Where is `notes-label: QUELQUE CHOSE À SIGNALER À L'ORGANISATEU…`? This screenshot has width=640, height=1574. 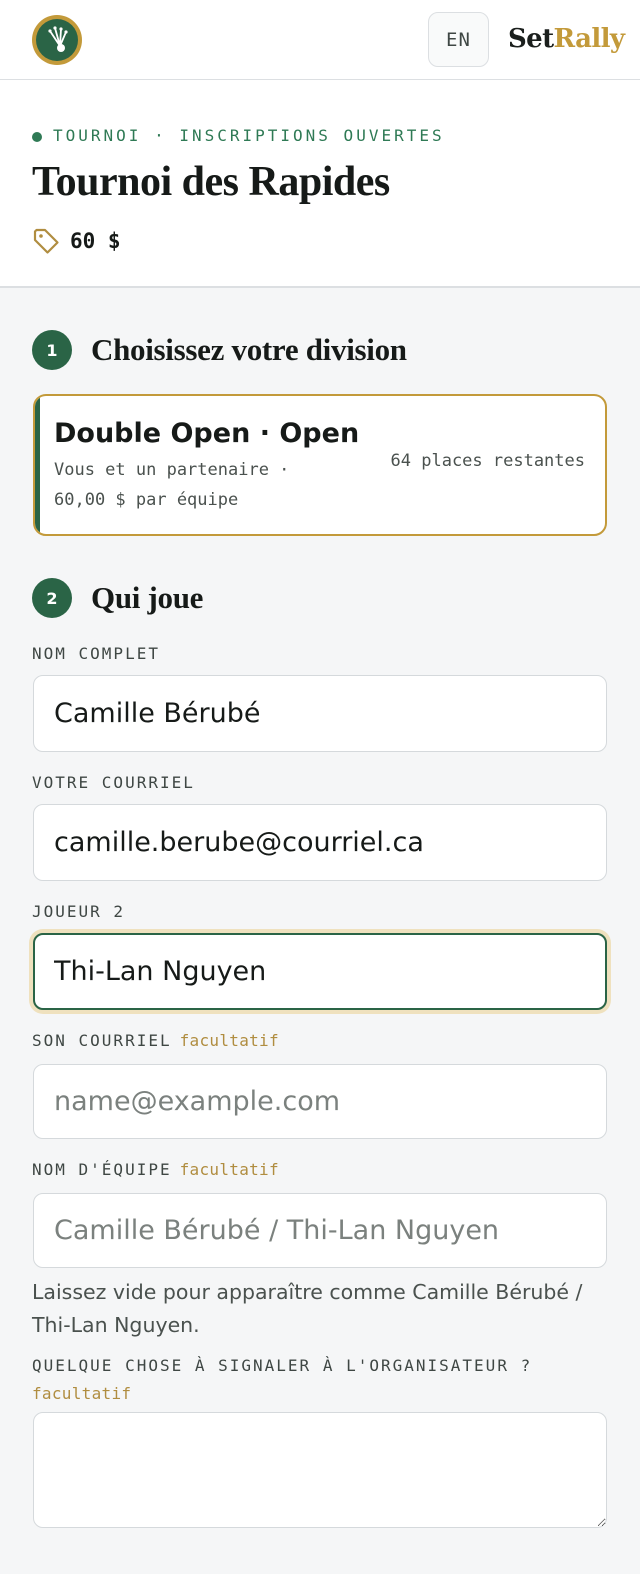
notes-label: QUELQUE CHOSE À SIGNALER À L'ORGANISATEU… is located at coordinates (282, 1379).